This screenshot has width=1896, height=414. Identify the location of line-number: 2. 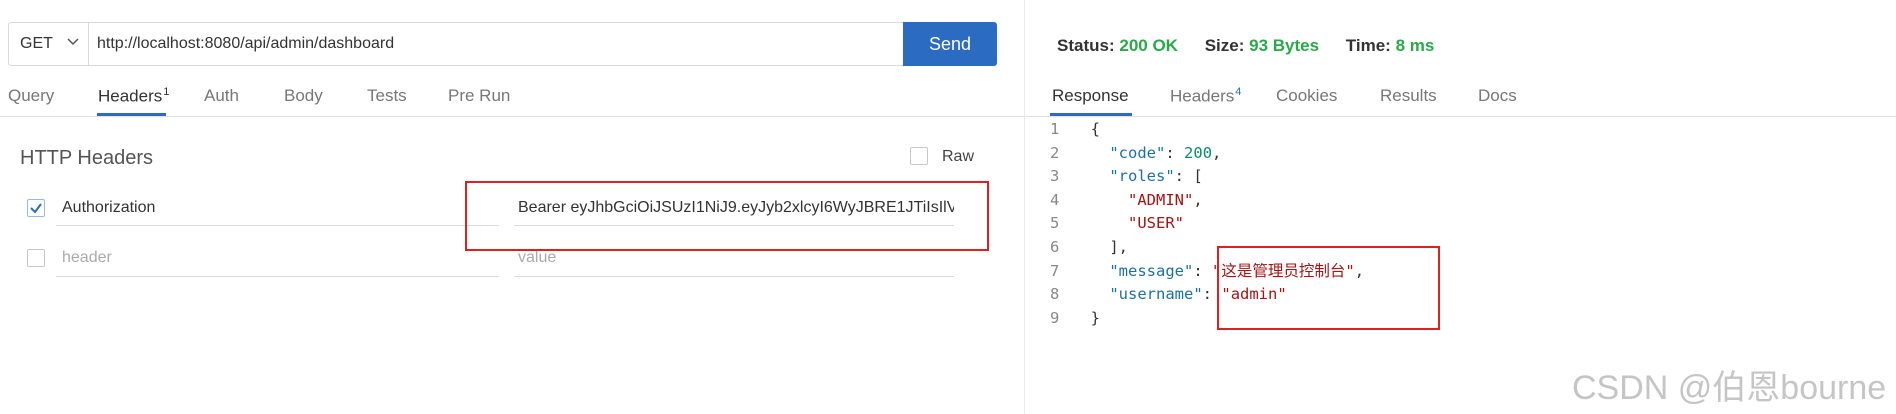
(1055, 152).